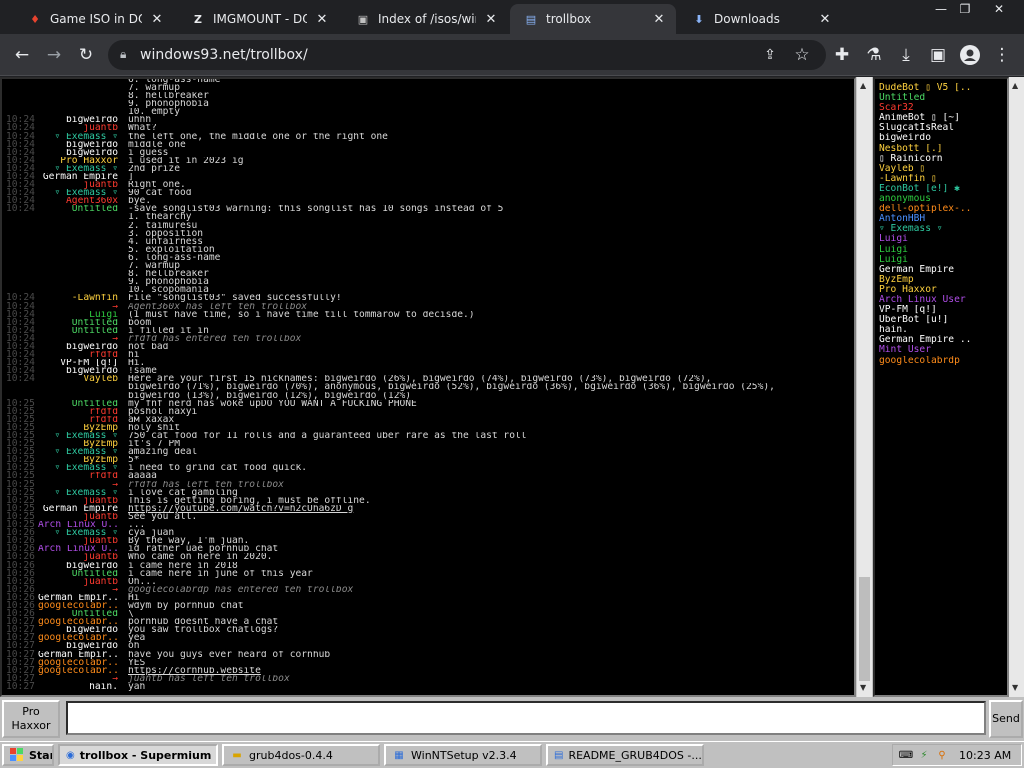 This screenshot has width=1024, height=768. Describe the element at coordinates (194, 671) in the screenshot. I see `message-link: https://cornhub.website` at that location.